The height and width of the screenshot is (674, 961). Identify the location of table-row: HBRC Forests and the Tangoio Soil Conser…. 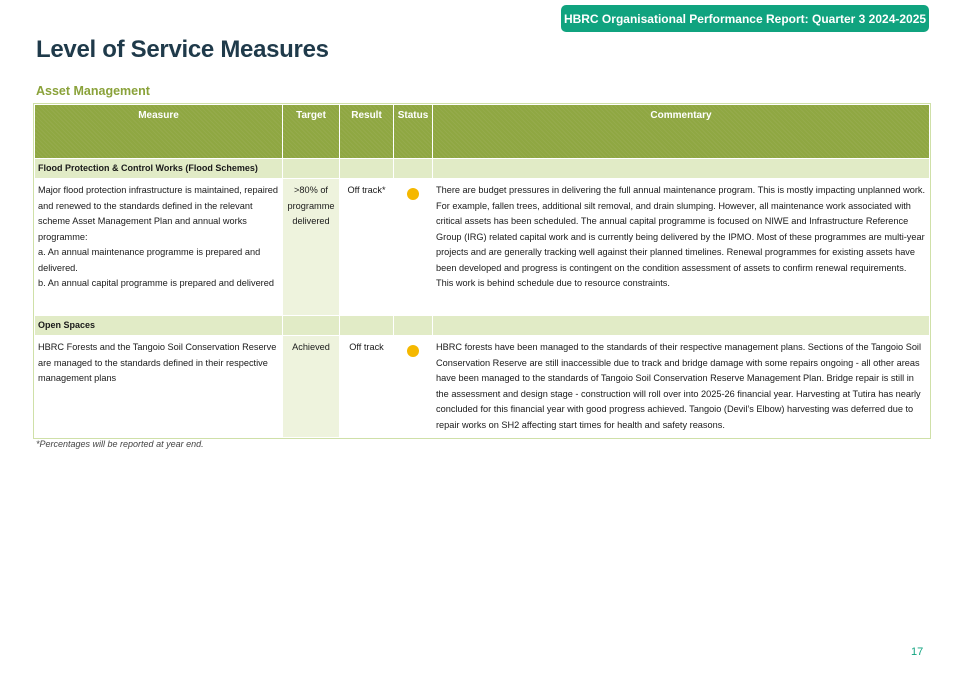
(482, 386).